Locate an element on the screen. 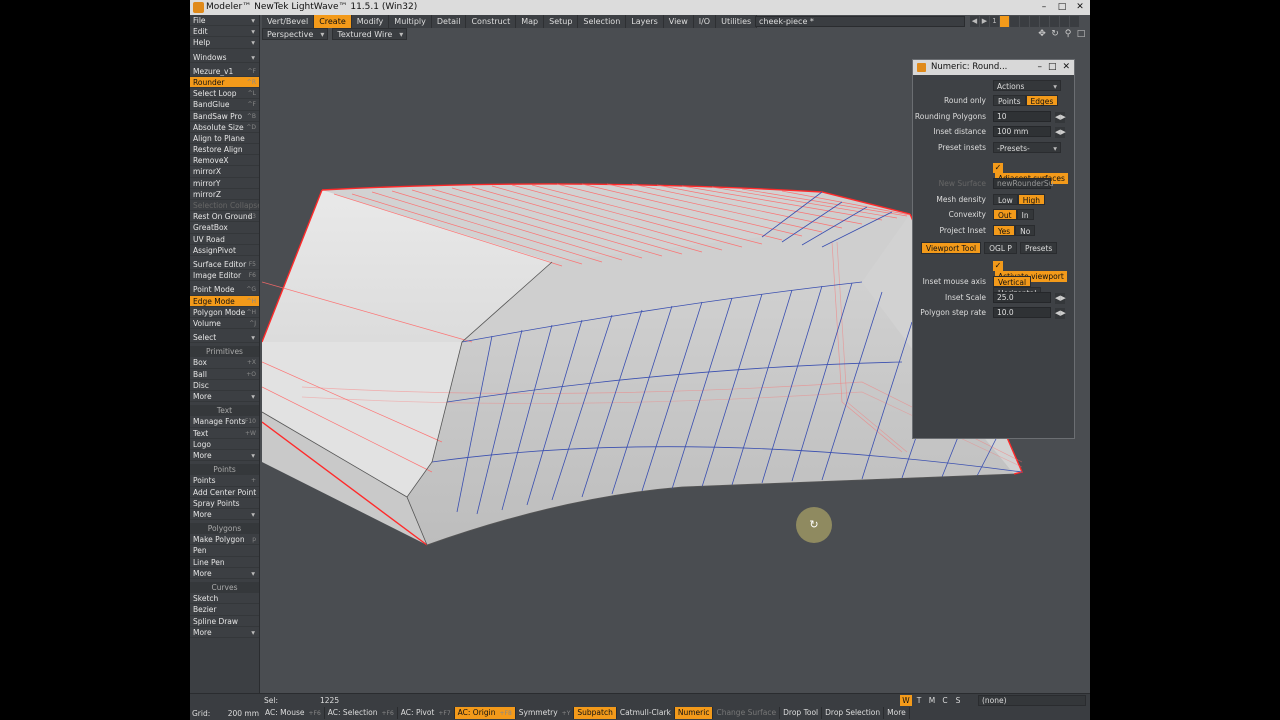  drop-tool-button: Drop Tool is located at coordinates (801, 713).